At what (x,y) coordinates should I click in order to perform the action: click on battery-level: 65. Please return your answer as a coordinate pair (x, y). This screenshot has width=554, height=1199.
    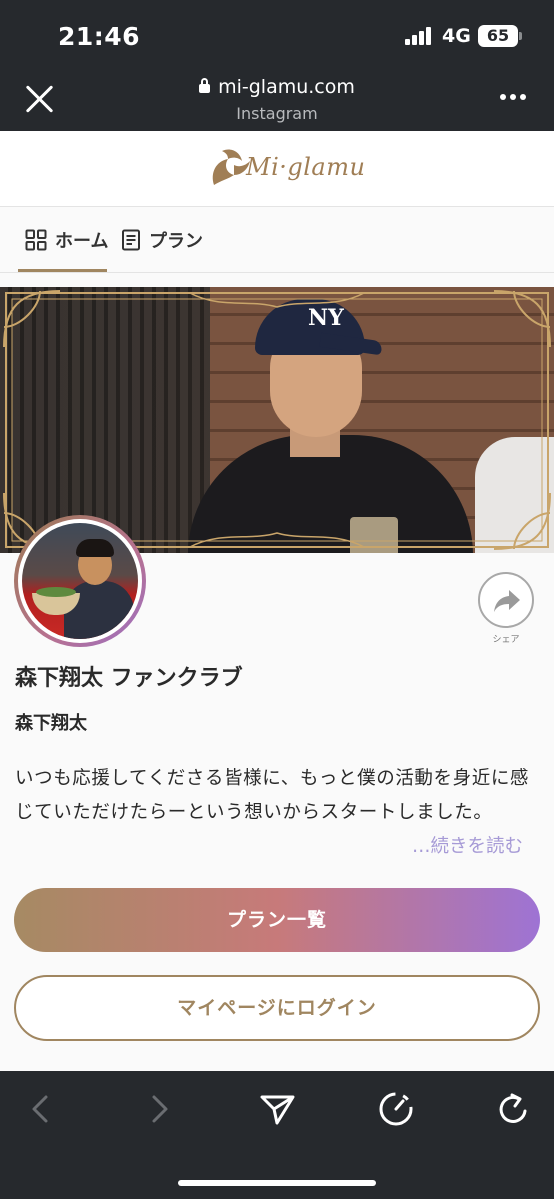
    Looking at the image, I should click on (498, 35).